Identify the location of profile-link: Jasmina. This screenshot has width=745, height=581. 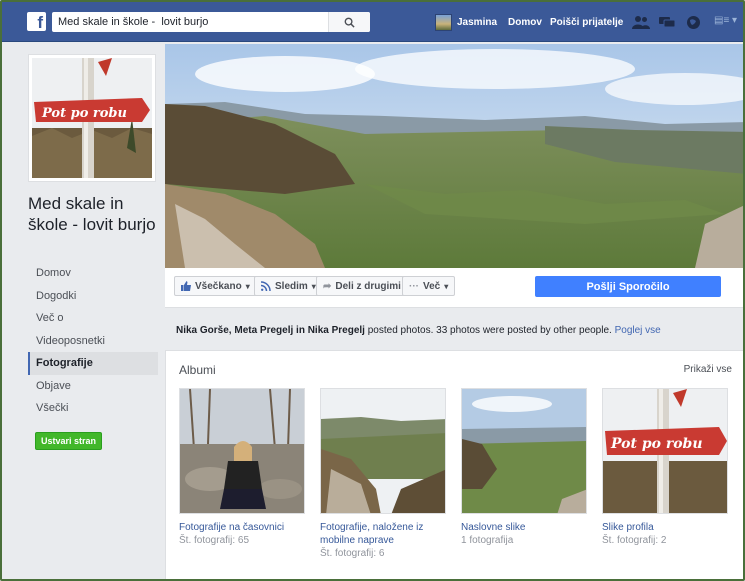
(466, 22).